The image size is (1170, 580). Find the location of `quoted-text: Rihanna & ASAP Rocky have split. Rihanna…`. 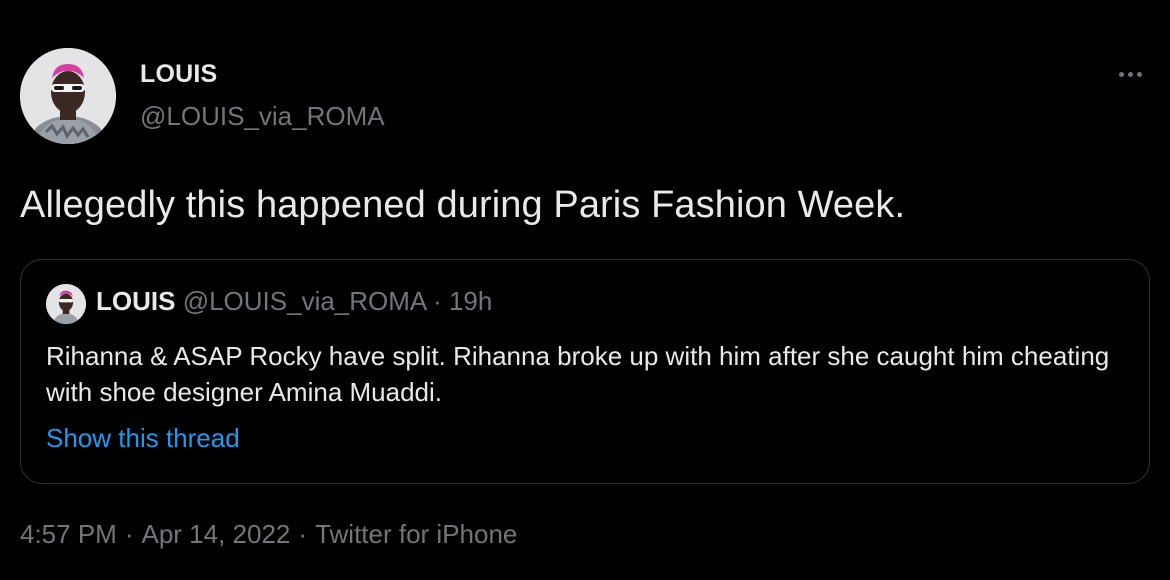

quoted-text: Rihanna & ASAP Rocky have split. Rihanna… is located at coordinates (578, 374).